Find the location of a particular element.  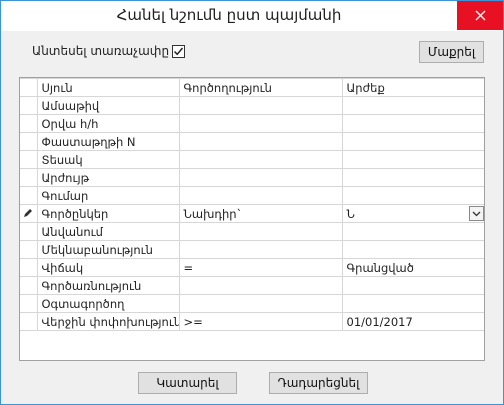

table-row: Անվանում is located at coordinates (252, 231).